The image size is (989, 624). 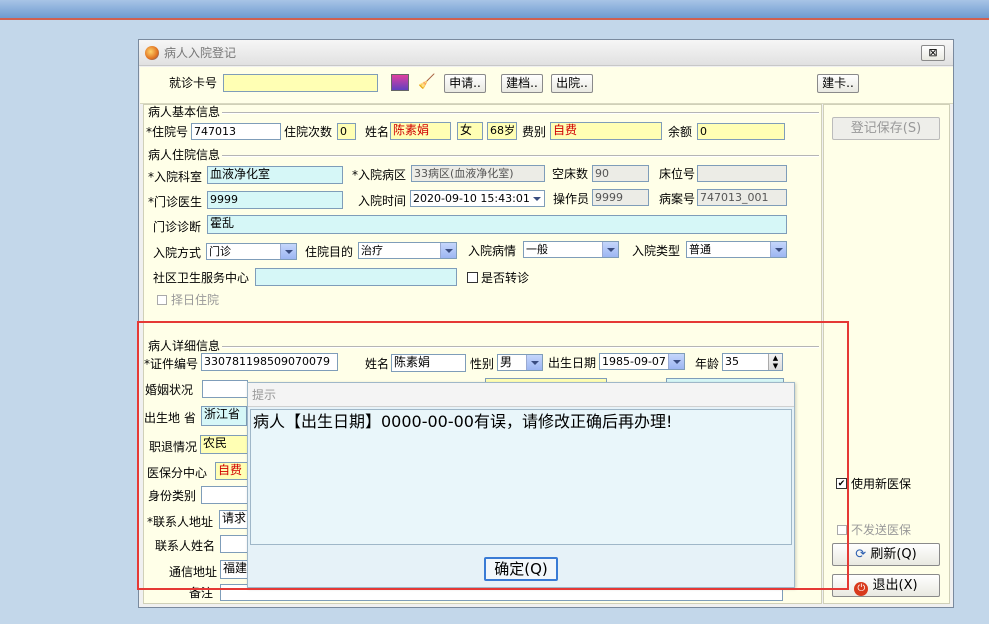 What do you see at coordinates (886, 128) in the screenshot?
I see `save-button: 登记保存(S)` at bounding box center [886, 128].